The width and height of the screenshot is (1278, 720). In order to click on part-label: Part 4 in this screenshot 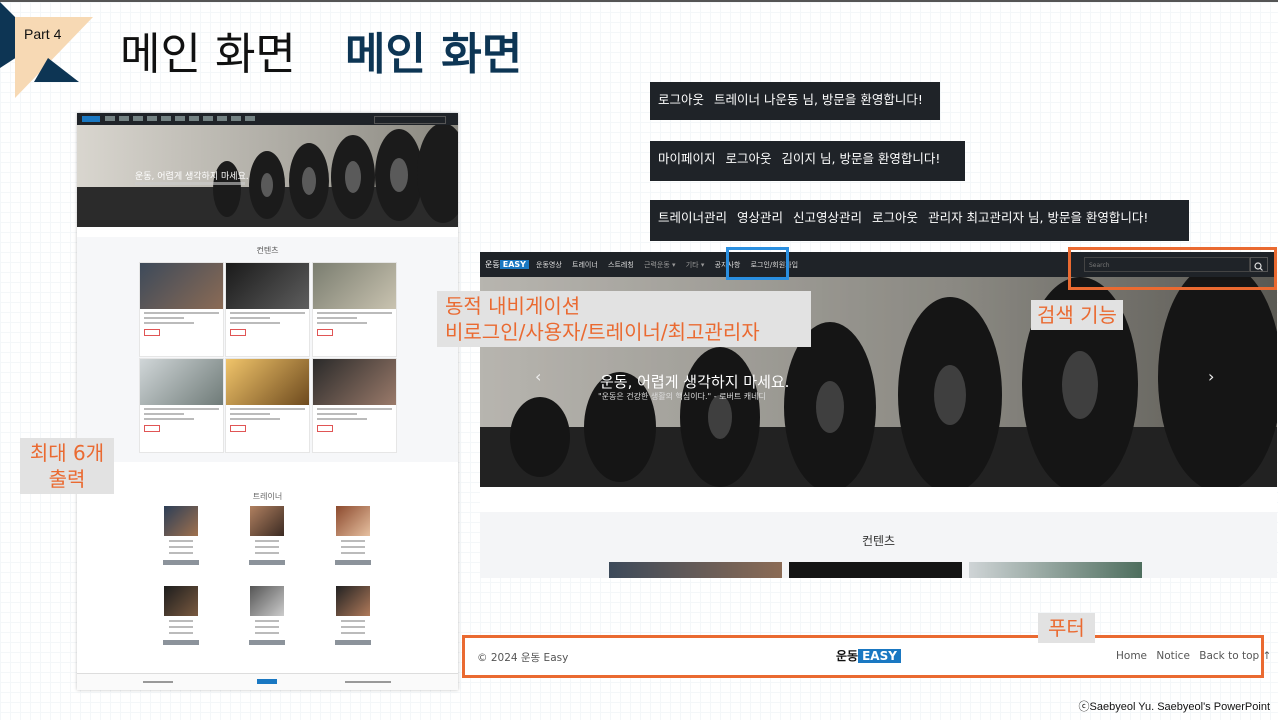, I will do `click(43, 34)`.